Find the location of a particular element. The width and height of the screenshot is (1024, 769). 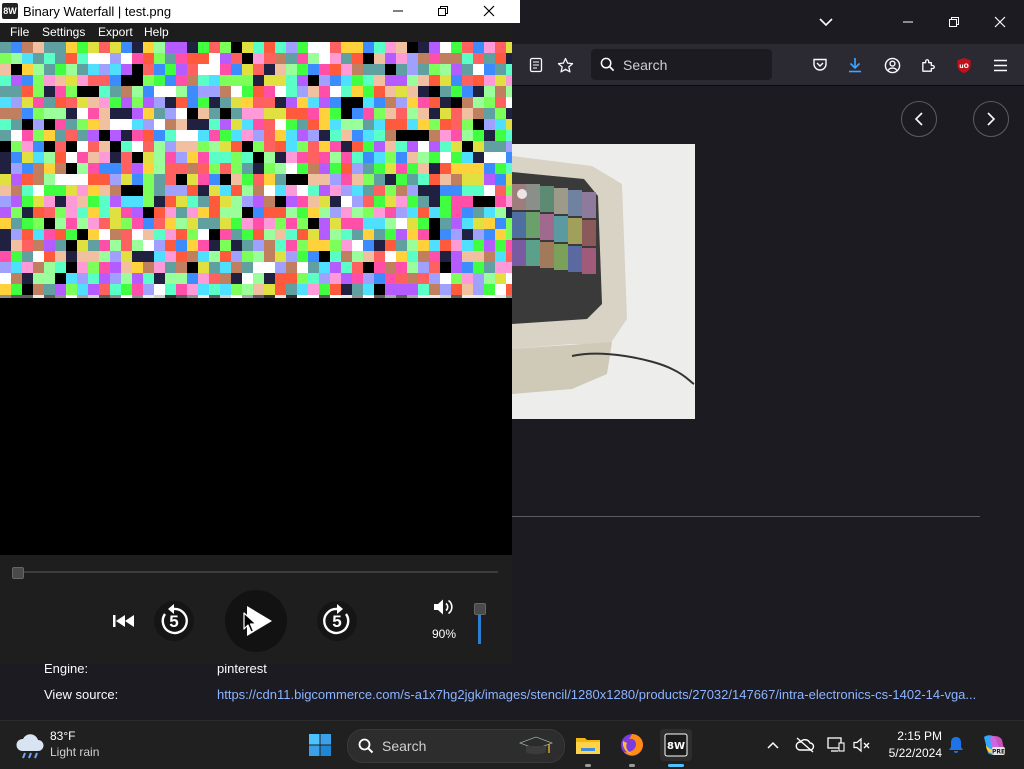

next-image-button is located at coordinates (991, 119).